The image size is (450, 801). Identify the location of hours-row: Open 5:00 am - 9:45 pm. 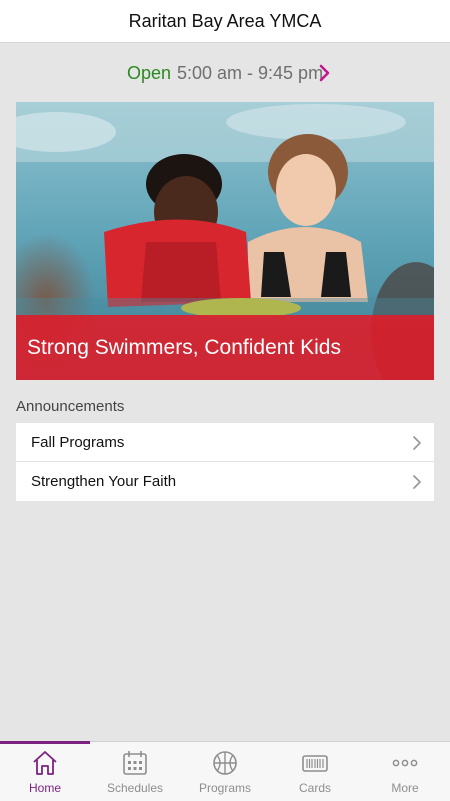
(225, 73).